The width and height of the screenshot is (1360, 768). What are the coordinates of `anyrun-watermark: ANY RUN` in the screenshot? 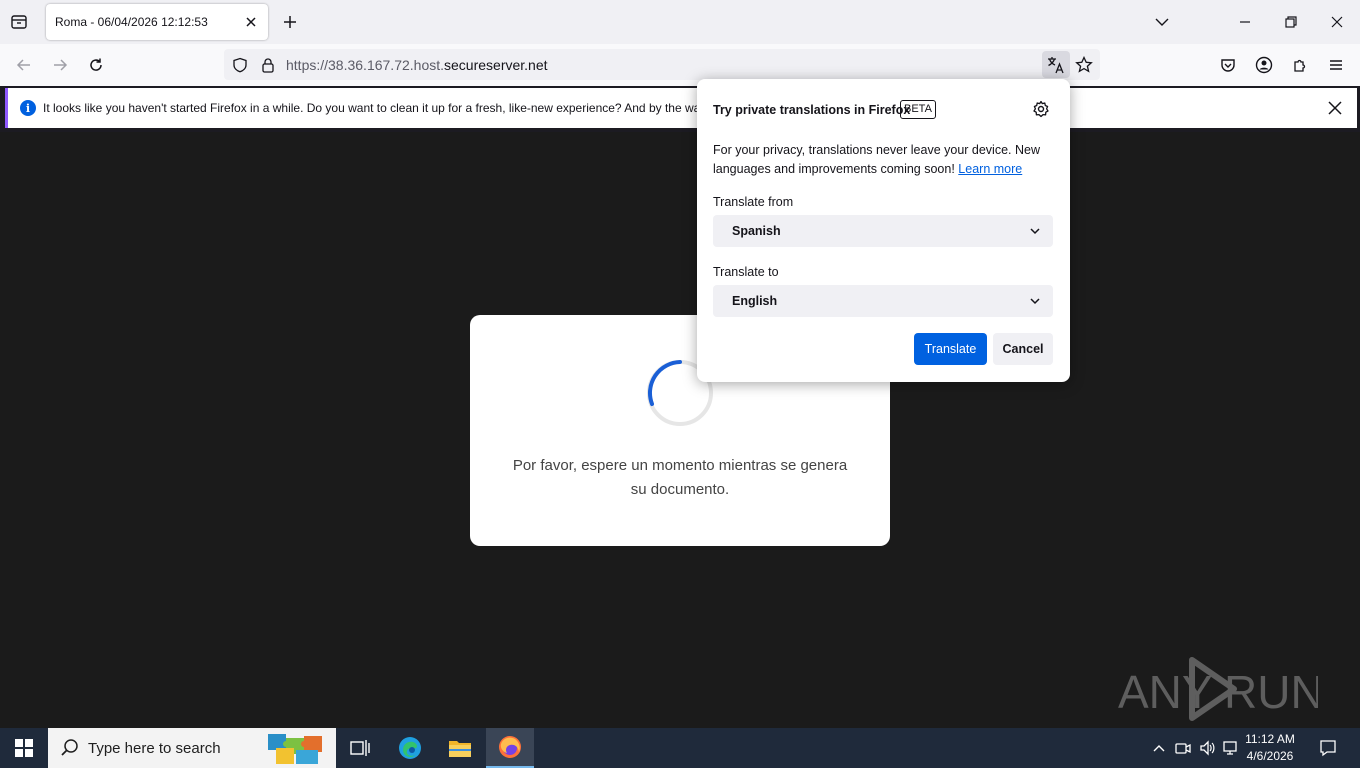 It's located at (1218, 689).